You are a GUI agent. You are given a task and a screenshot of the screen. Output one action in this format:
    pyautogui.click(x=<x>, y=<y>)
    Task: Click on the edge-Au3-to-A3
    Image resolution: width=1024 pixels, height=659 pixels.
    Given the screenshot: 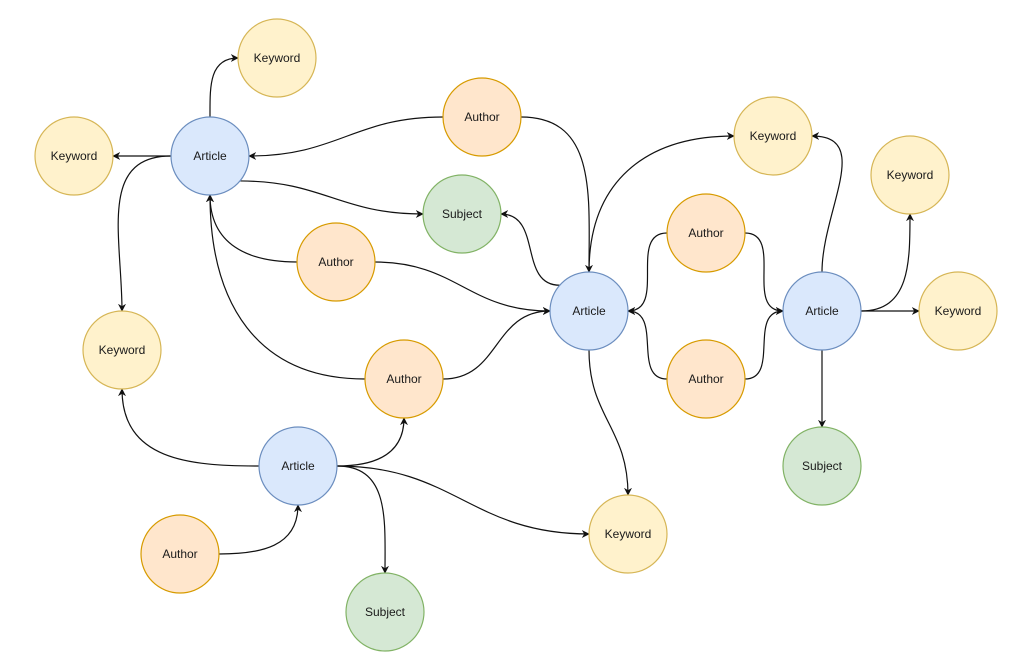 What is the action you would take?
    pyautogui.click(x=496, y=343)
    